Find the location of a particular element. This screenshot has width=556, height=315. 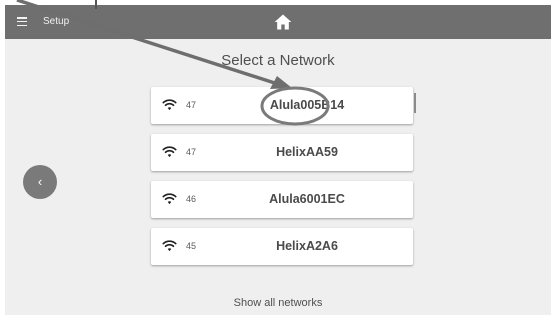

network-name: Alula6001EC is located at coordinates (307, 199).